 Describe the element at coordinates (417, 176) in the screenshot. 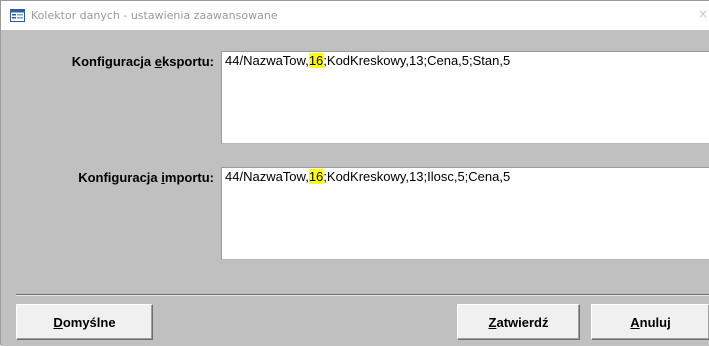

I see `import-config-value-end: ;KodKreskowy,13;Ilosc,5;Cena,5` at that location.